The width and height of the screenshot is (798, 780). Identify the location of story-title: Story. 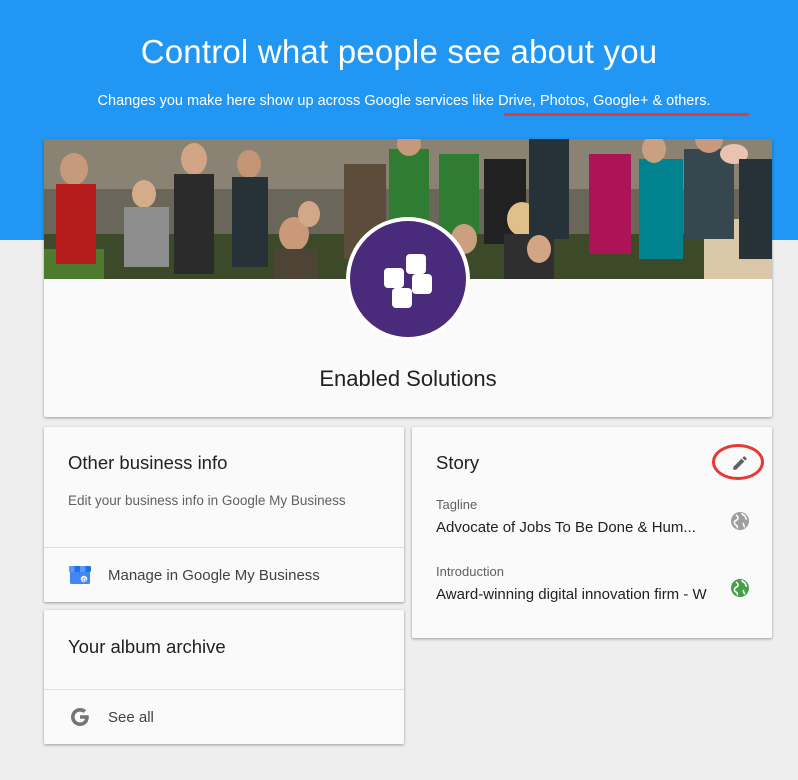
(458, 462).